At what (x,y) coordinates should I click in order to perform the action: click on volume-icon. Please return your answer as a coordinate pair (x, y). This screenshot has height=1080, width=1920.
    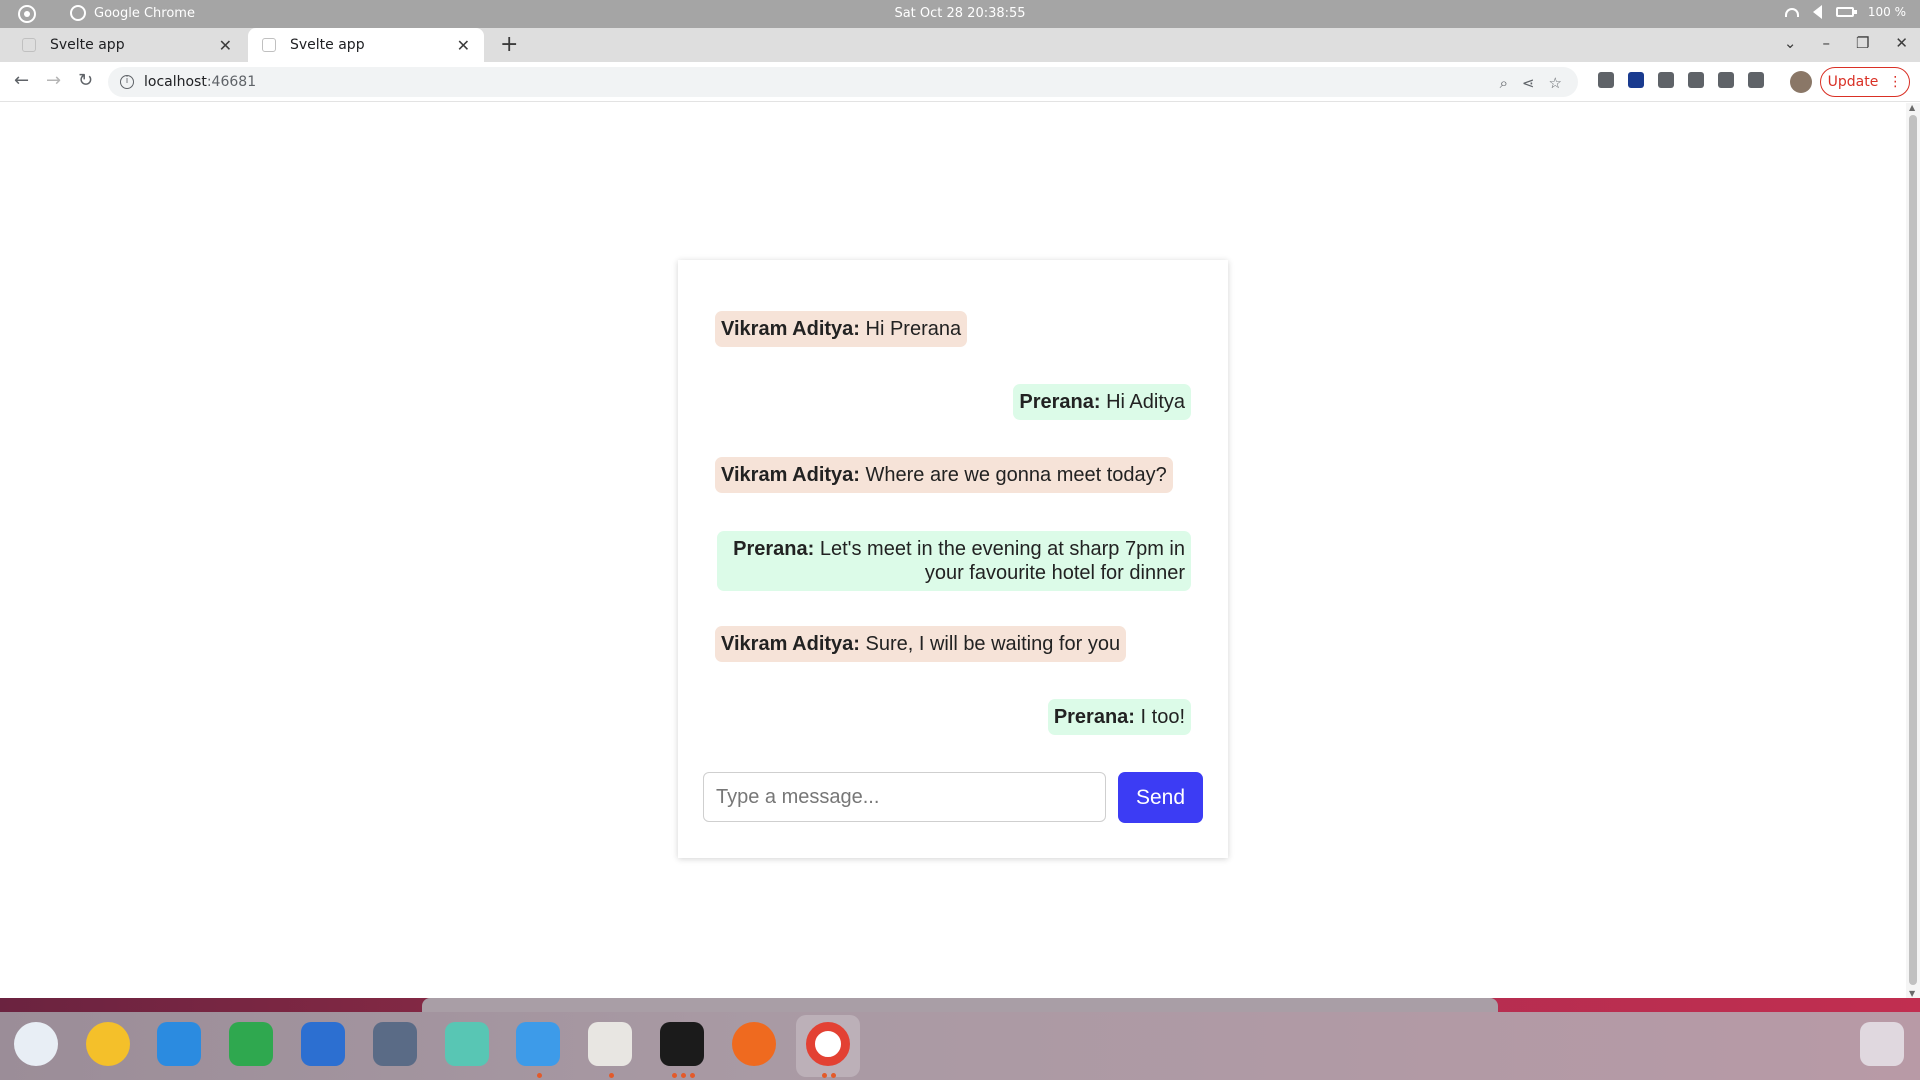
    Looking at the image, I should click on (1817, 12).